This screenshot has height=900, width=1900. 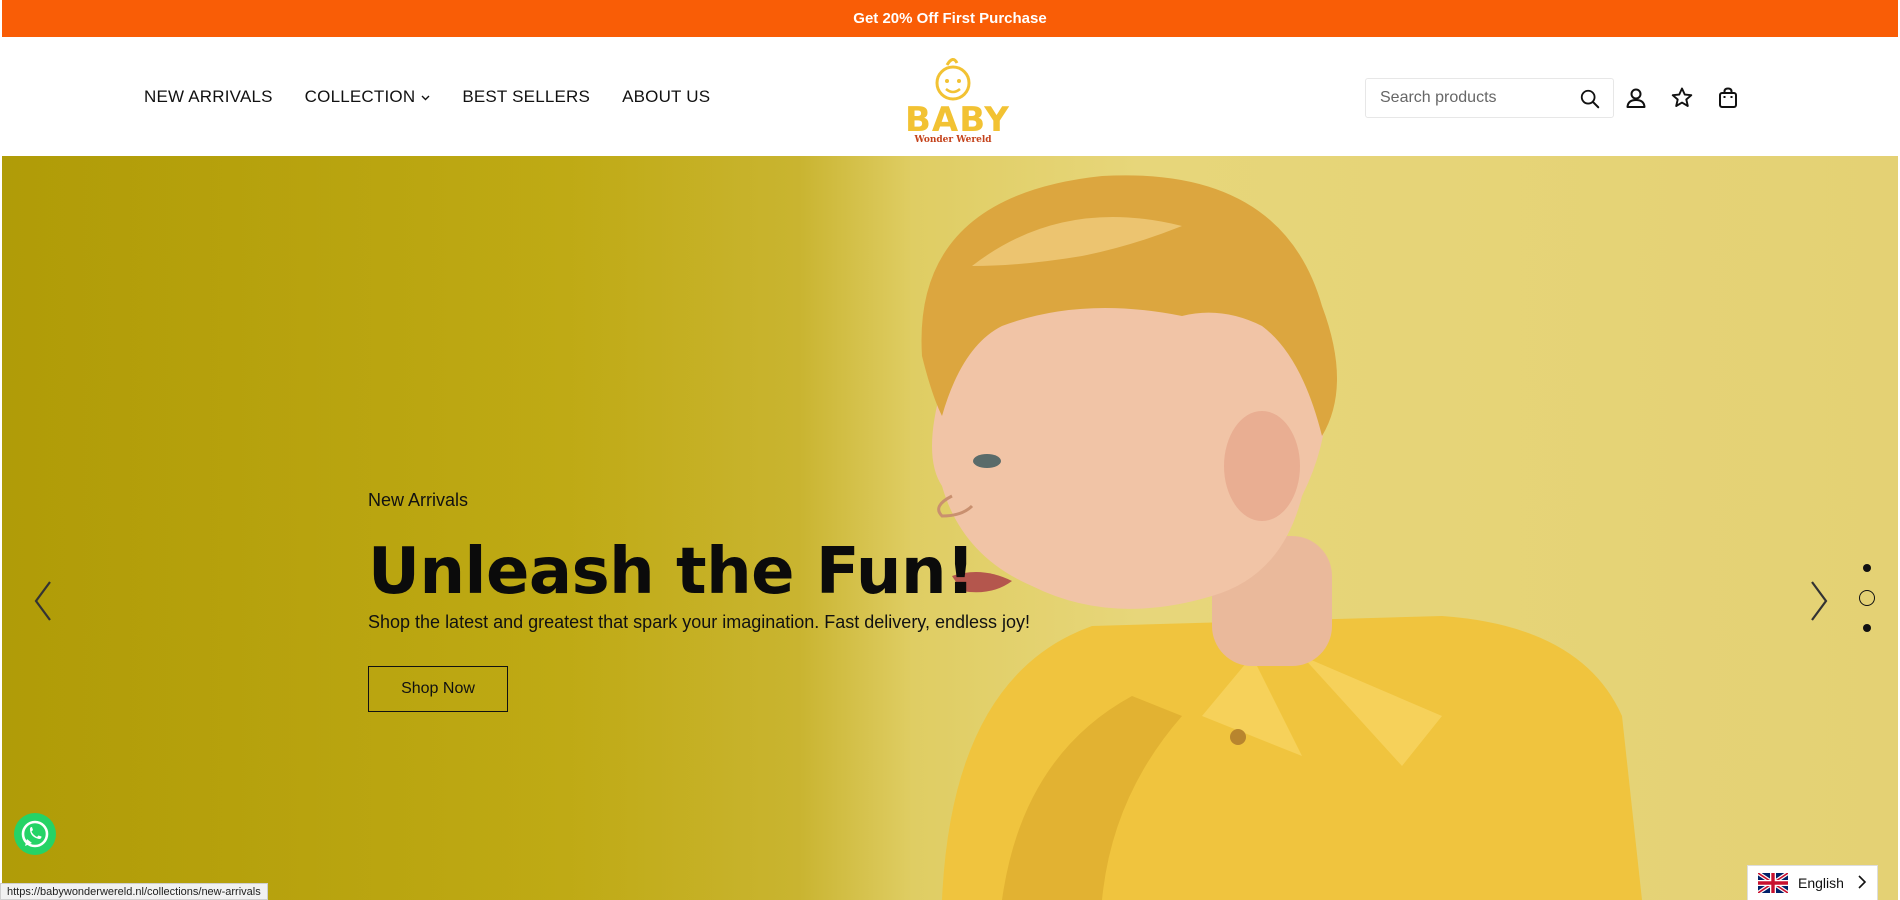 What do you see at coordinates (1821, 883) in the screenshot?
I see `language-label: English` at bounding box center [1821, 883].